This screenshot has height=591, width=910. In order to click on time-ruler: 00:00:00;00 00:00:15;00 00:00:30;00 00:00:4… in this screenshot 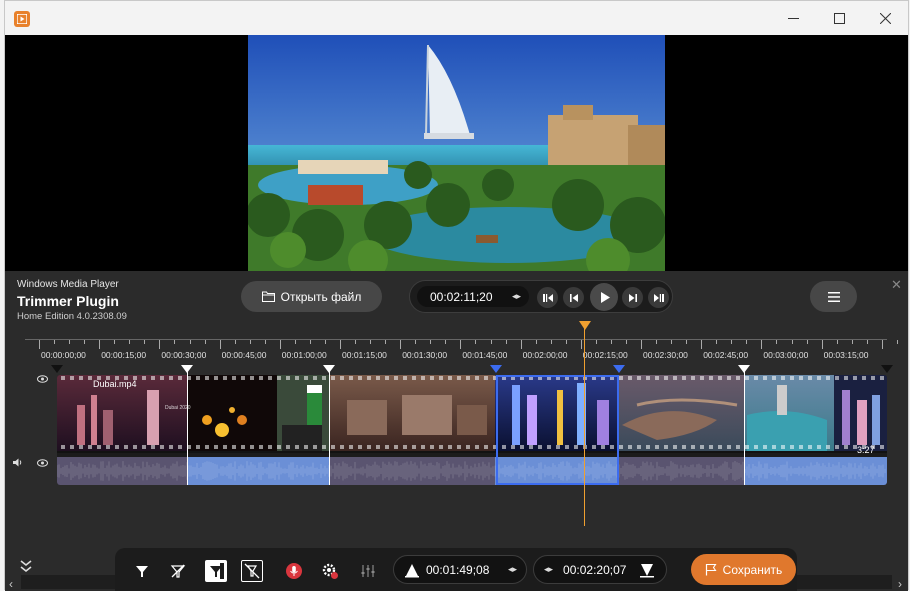, I will do `click(461, 352)`.